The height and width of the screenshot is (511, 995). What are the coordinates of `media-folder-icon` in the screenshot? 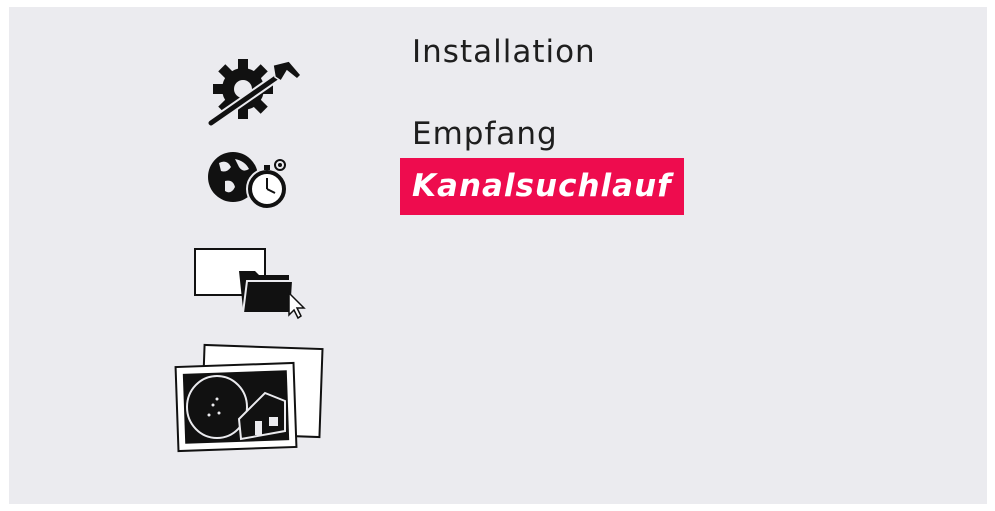 It's located at (253, 285).